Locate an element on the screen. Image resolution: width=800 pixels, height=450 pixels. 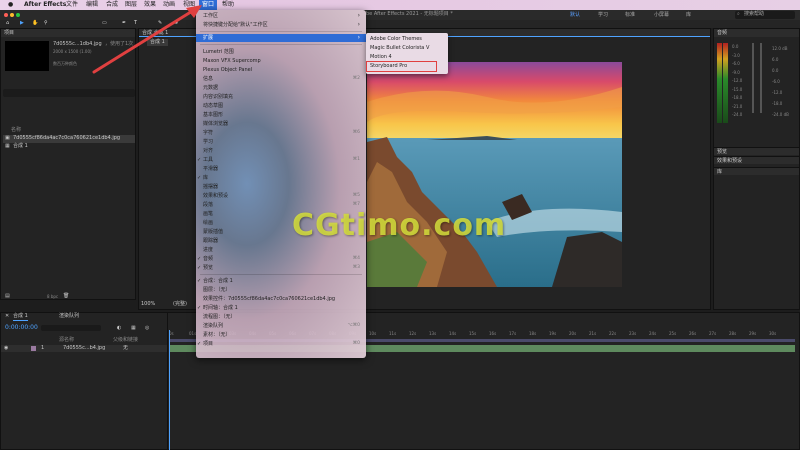
annotation-arrow-icon is located at coordinates (147, 39).